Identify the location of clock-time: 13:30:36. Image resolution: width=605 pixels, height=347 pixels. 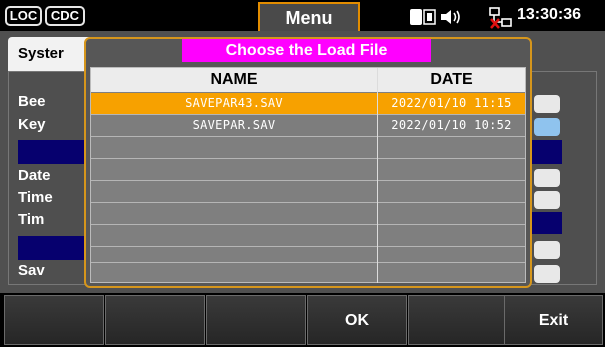
(549, 14).